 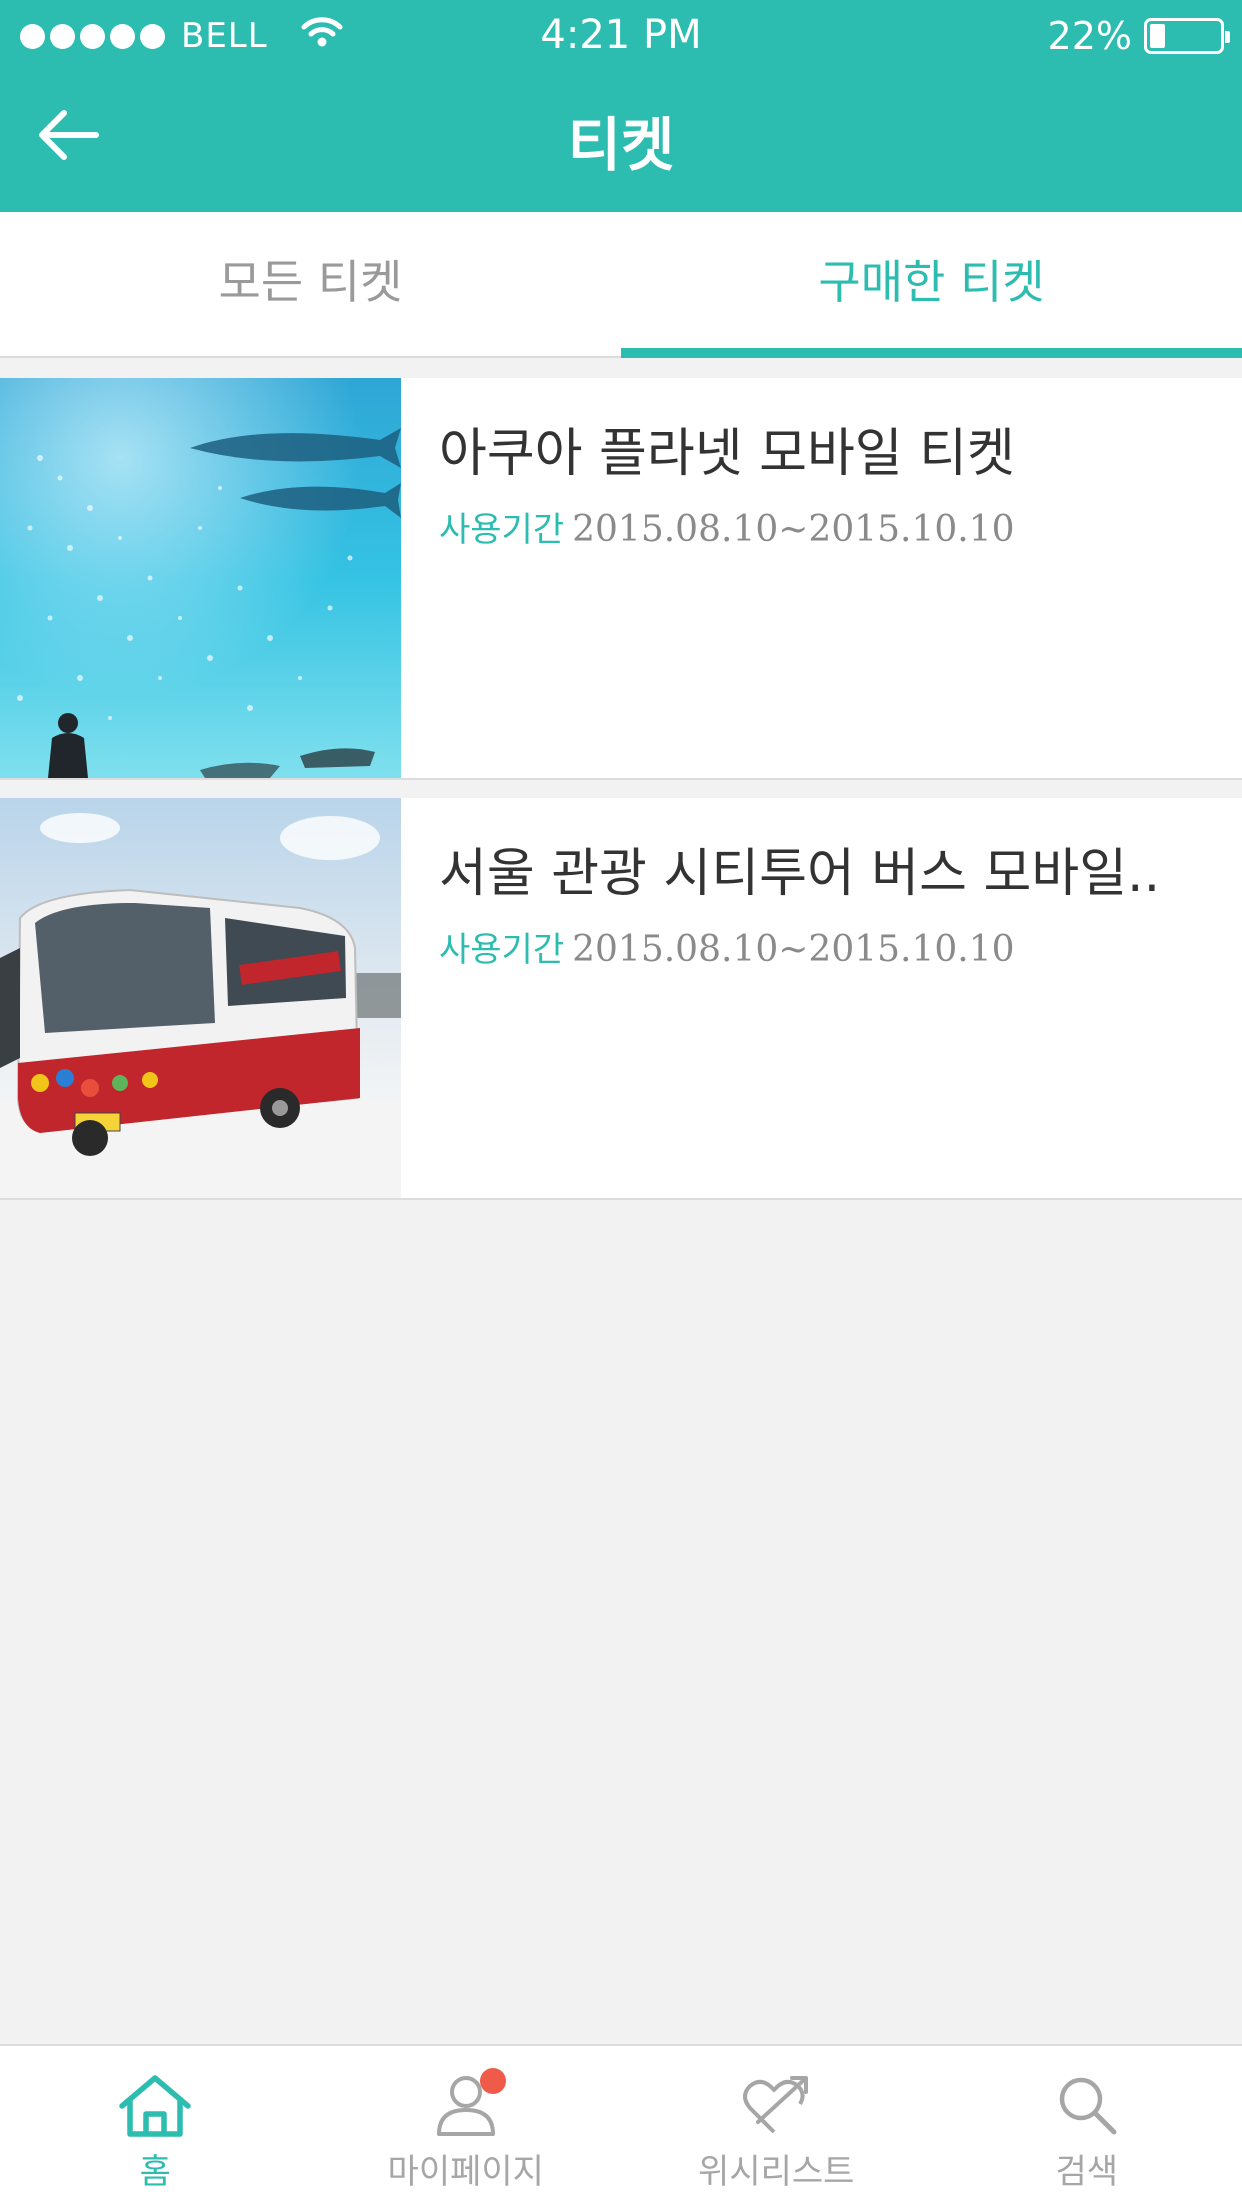 What do you see at coordinates (800, 874) in the screenshot?
I see `ticket-title: 서울 관광 시티투어 버스 모바일..` at bounding box center [800, 874].